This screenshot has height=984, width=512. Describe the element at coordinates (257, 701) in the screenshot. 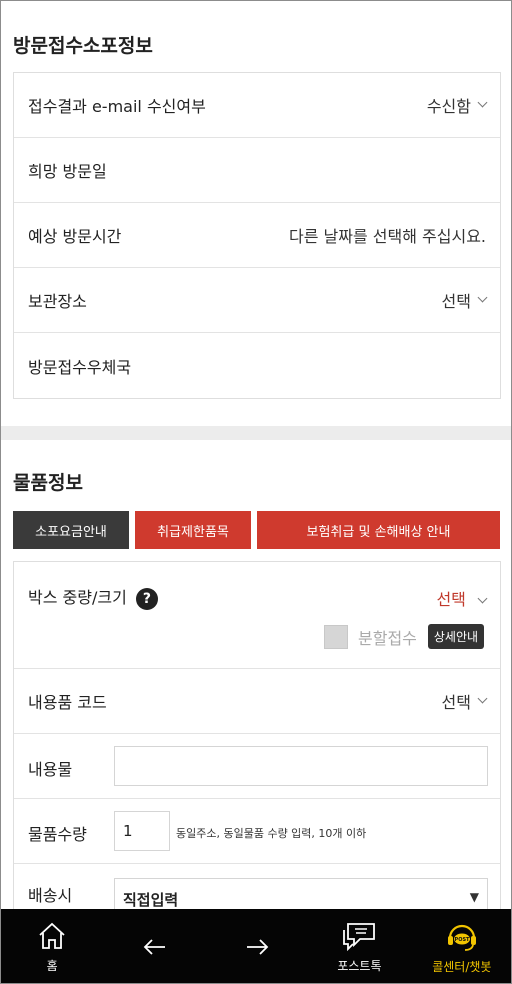

I see `content-code-row: 내용품 코드 선택` at that location.